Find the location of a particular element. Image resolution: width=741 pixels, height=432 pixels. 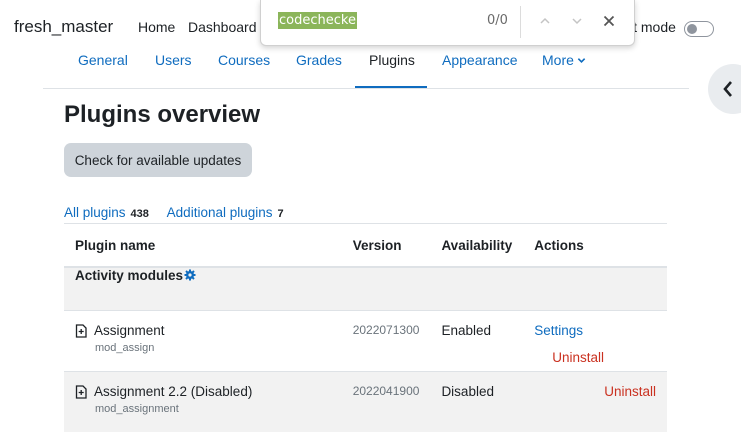

plugin-availability: Disabled is located at coordinates (476, 391).